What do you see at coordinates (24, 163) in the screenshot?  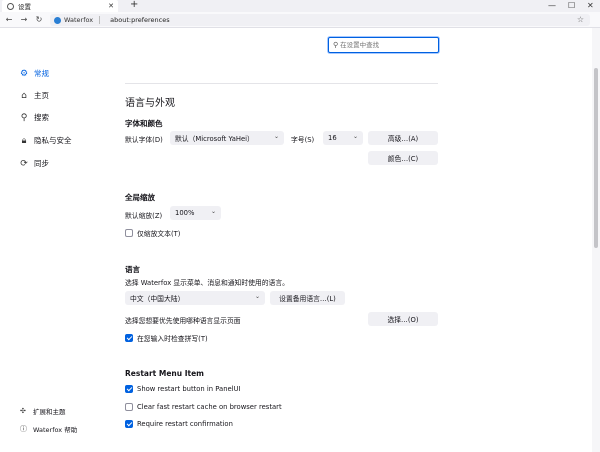 I see `sync-icon: ⟳` at bounding box center [24, 163].